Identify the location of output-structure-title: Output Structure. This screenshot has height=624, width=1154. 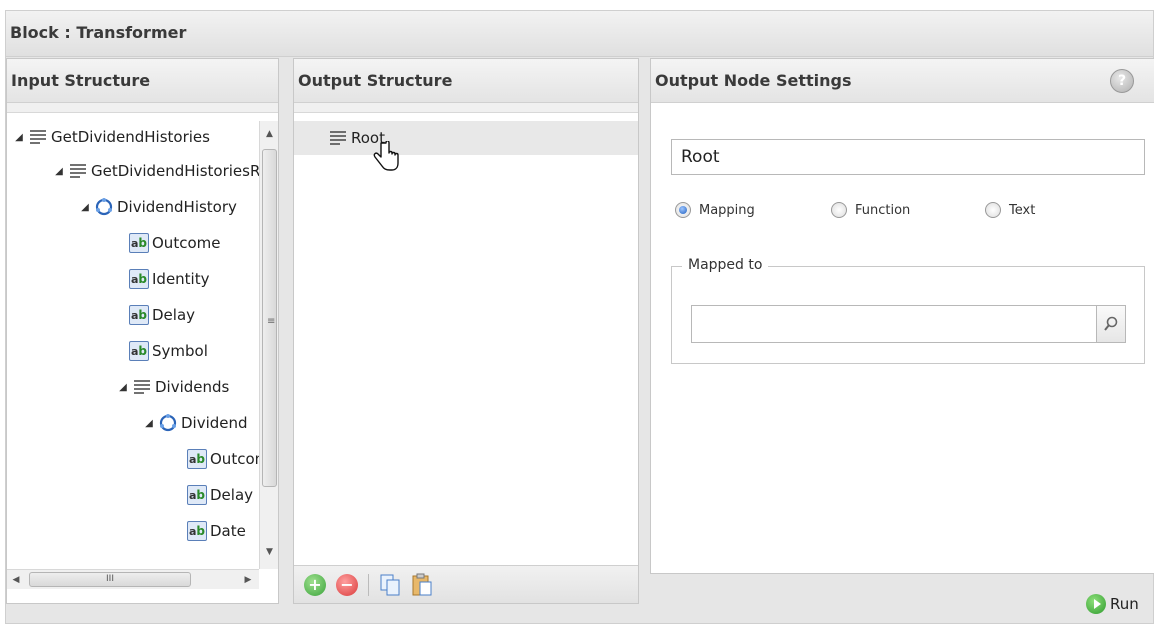
(375, 80).